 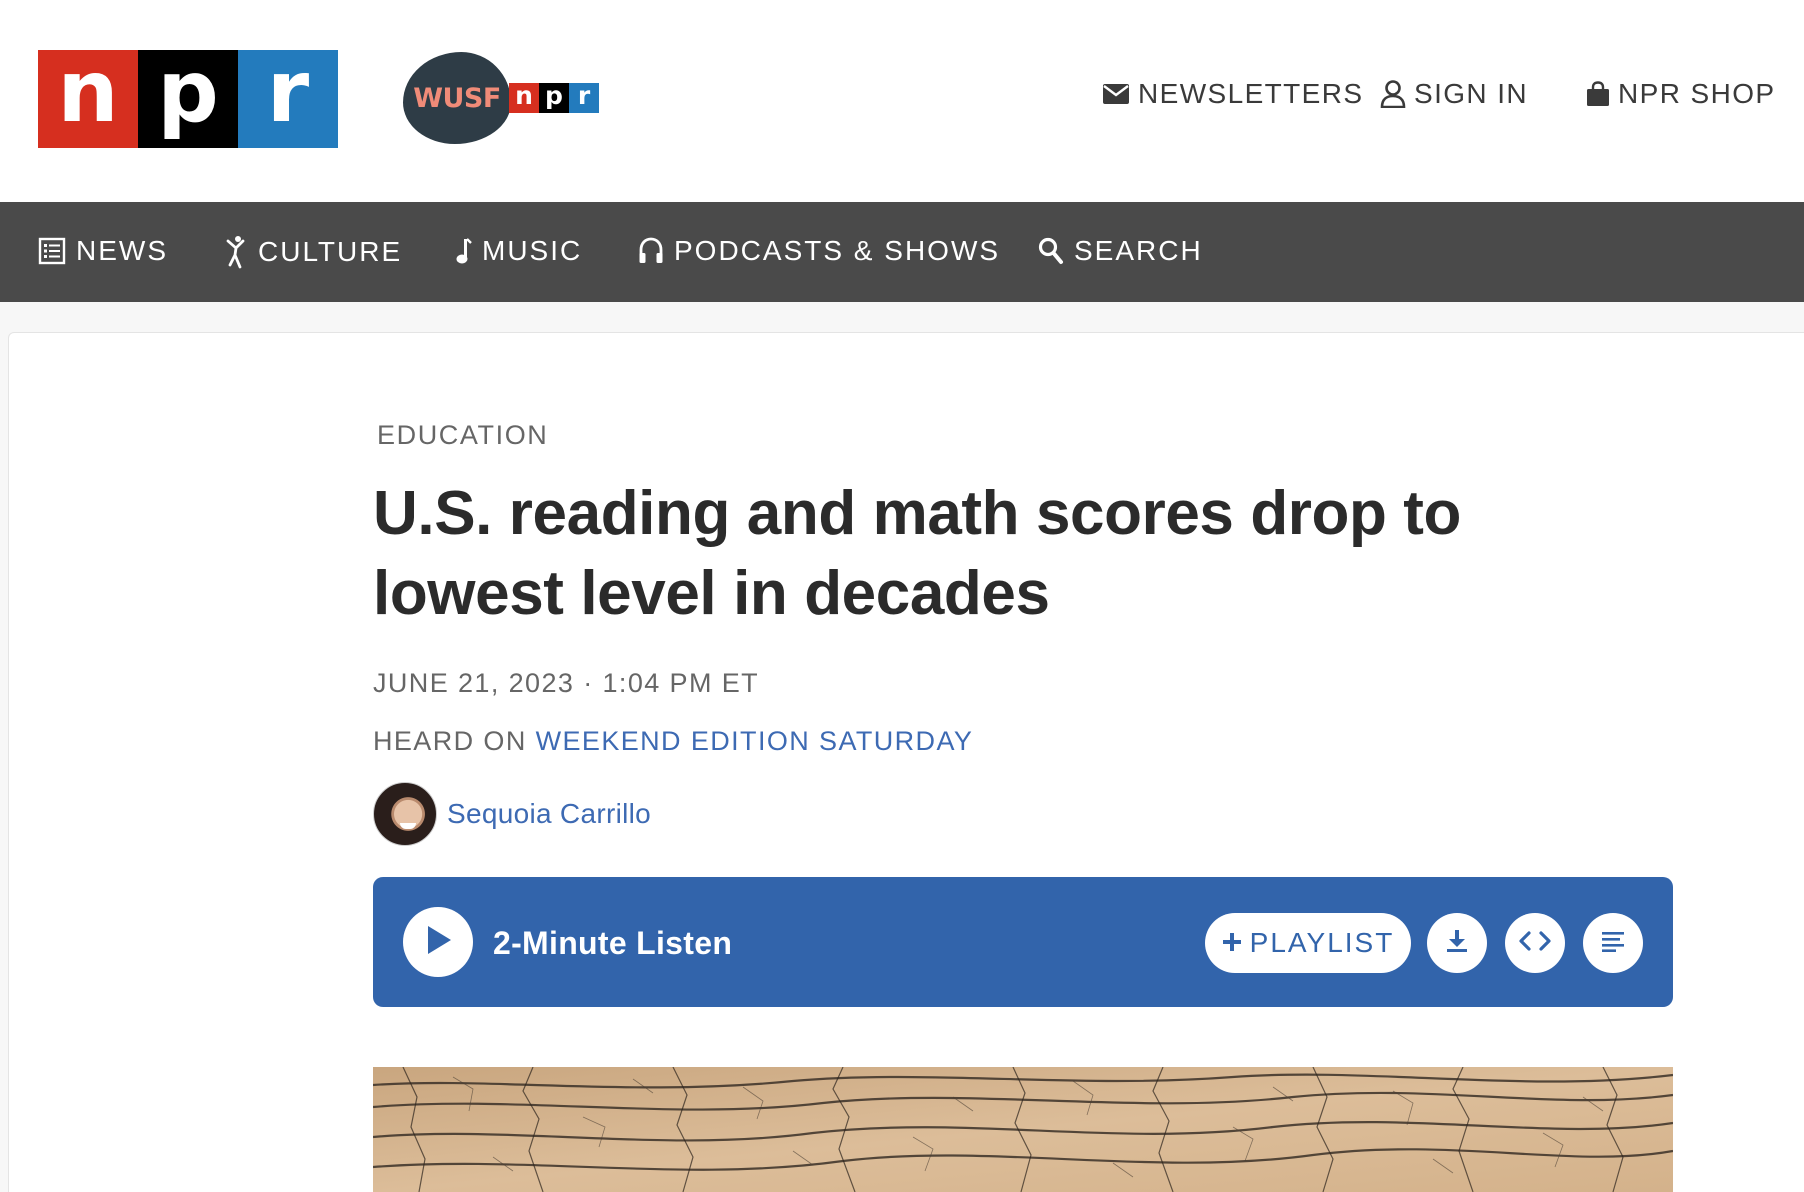 What do you see at coordinates (1116, 94) in the screenshot?
I see `envelope-icon` at bounding box center [1116, 94].